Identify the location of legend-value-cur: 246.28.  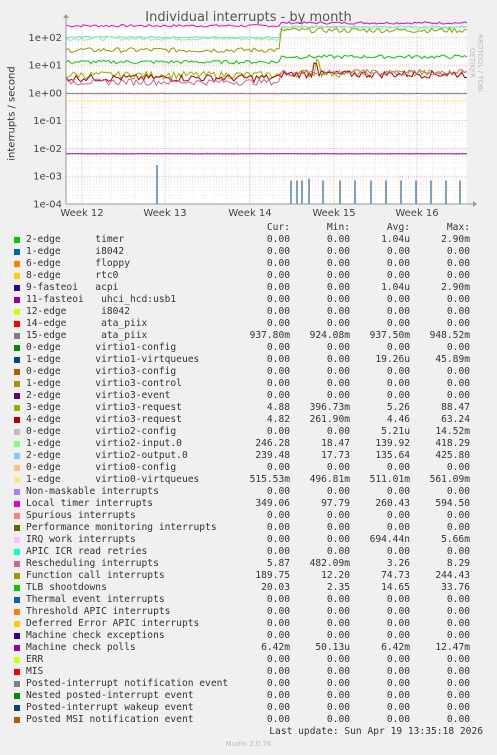
(272, 443).